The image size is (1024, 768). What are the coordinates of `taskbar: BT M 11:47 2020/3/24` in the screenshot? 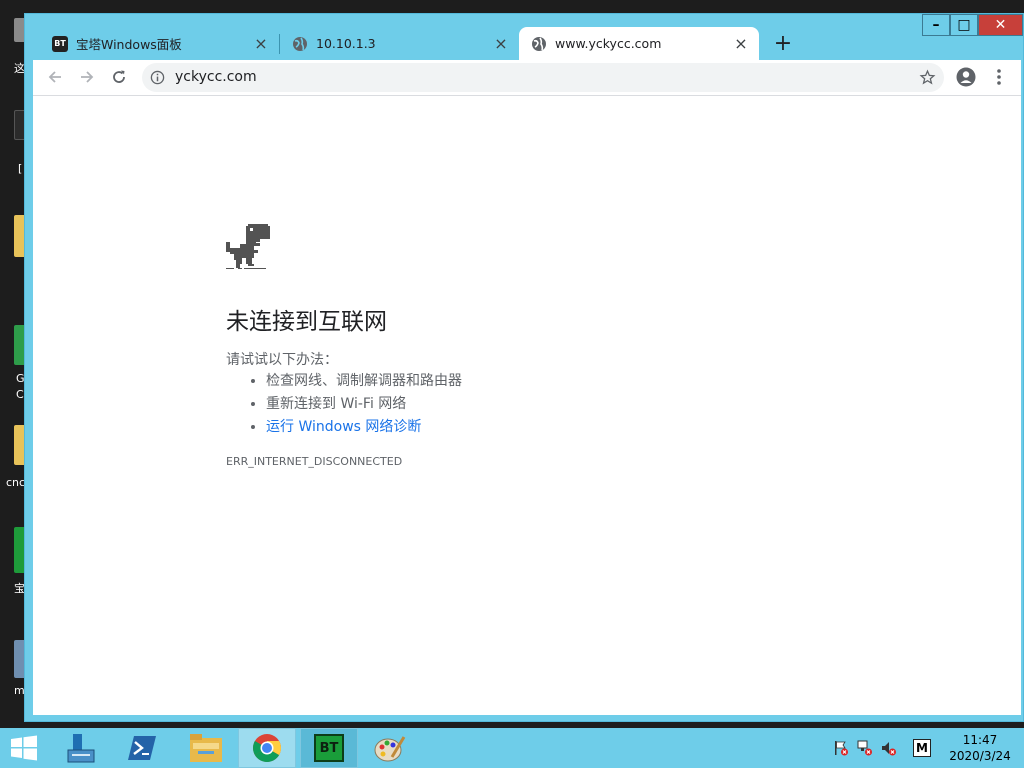 It's located at (512, 748).